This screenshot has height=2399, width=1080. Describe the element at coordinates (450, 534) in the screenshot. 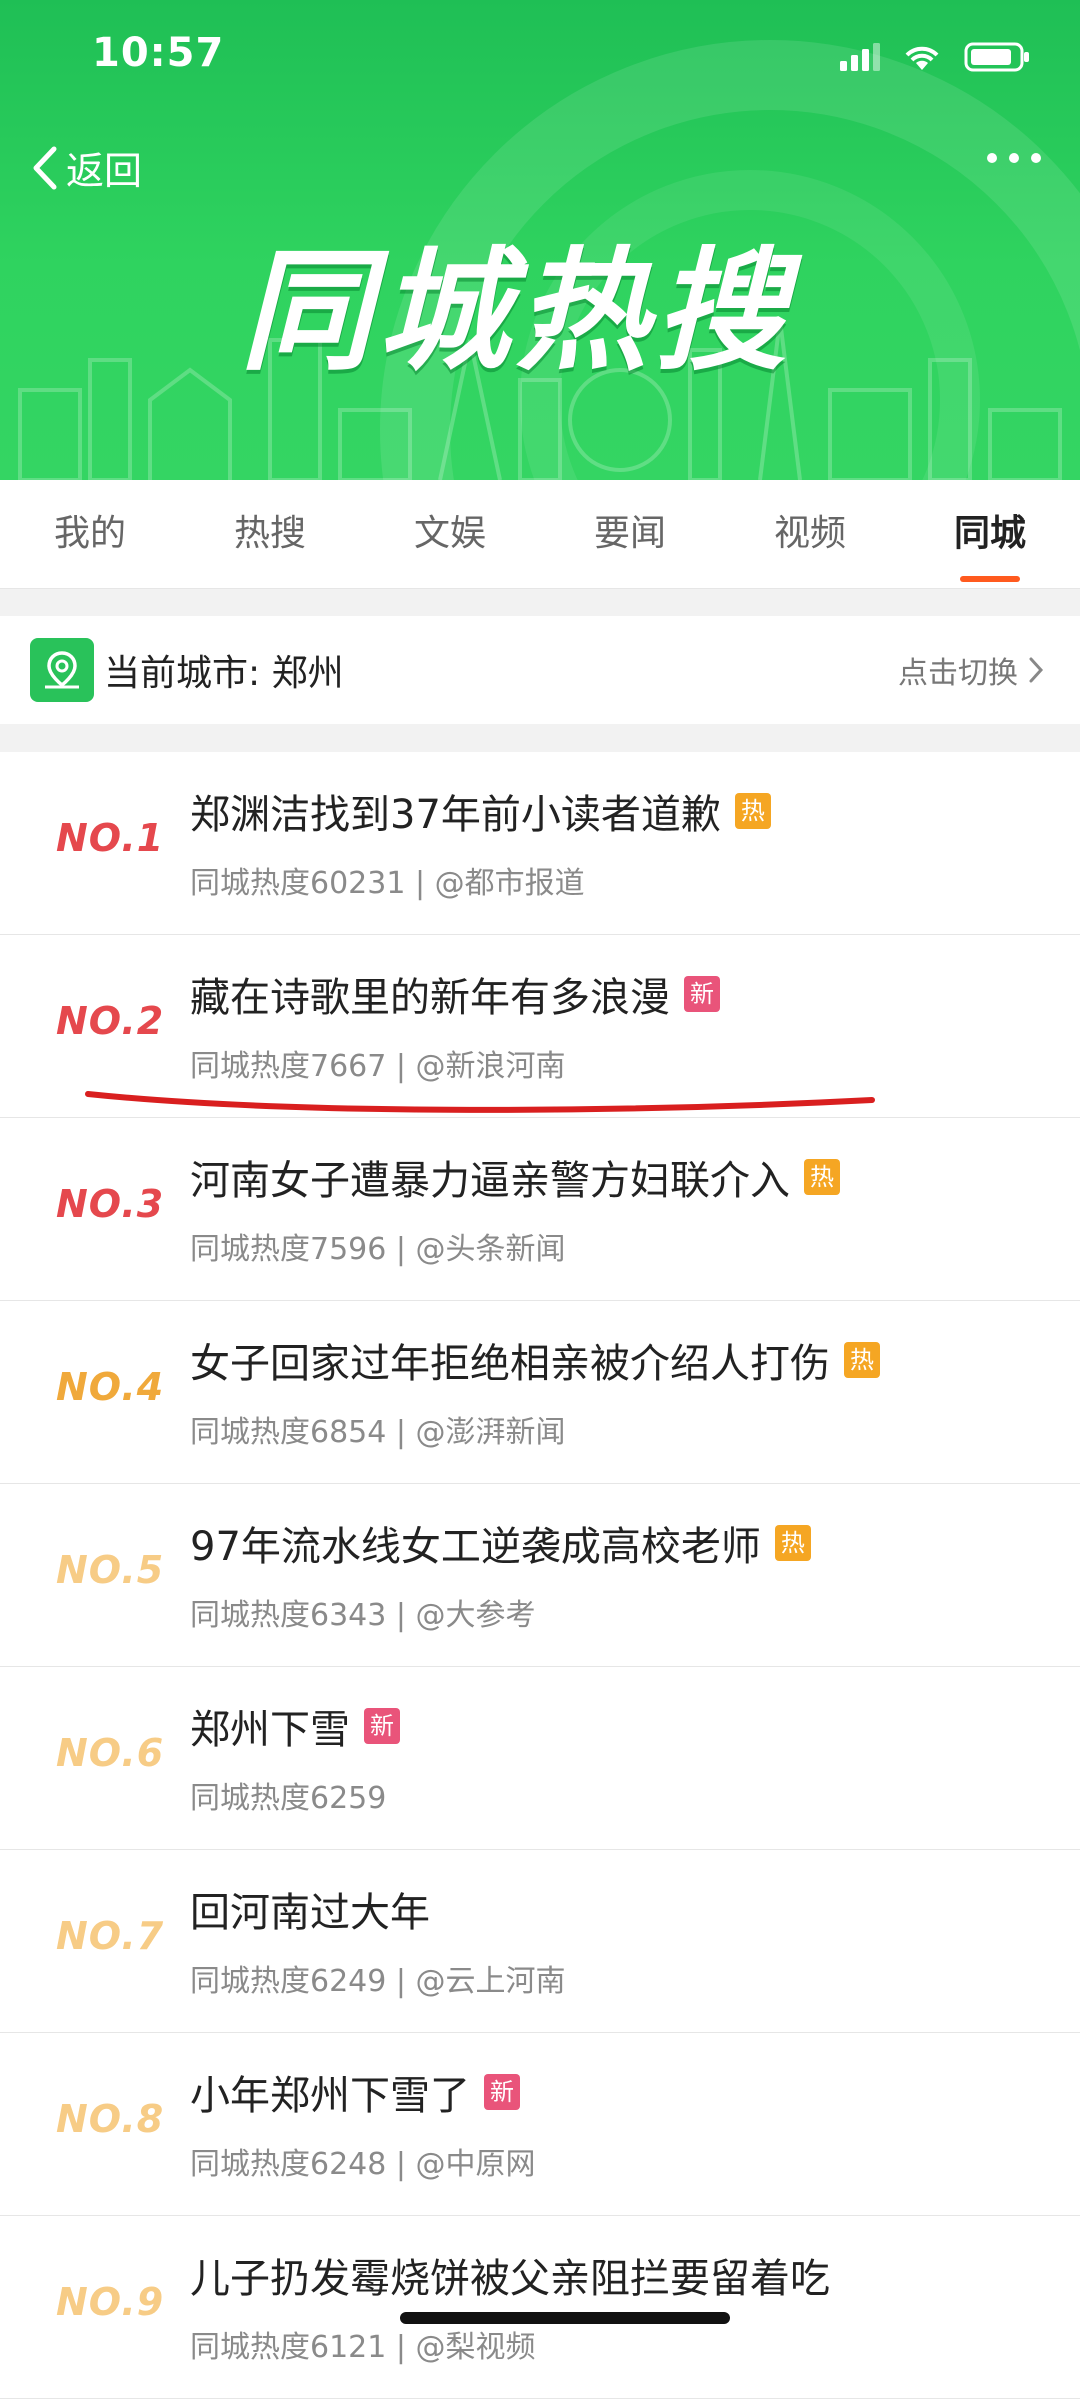

I see `tab-entertainment: 文娱` at that location.